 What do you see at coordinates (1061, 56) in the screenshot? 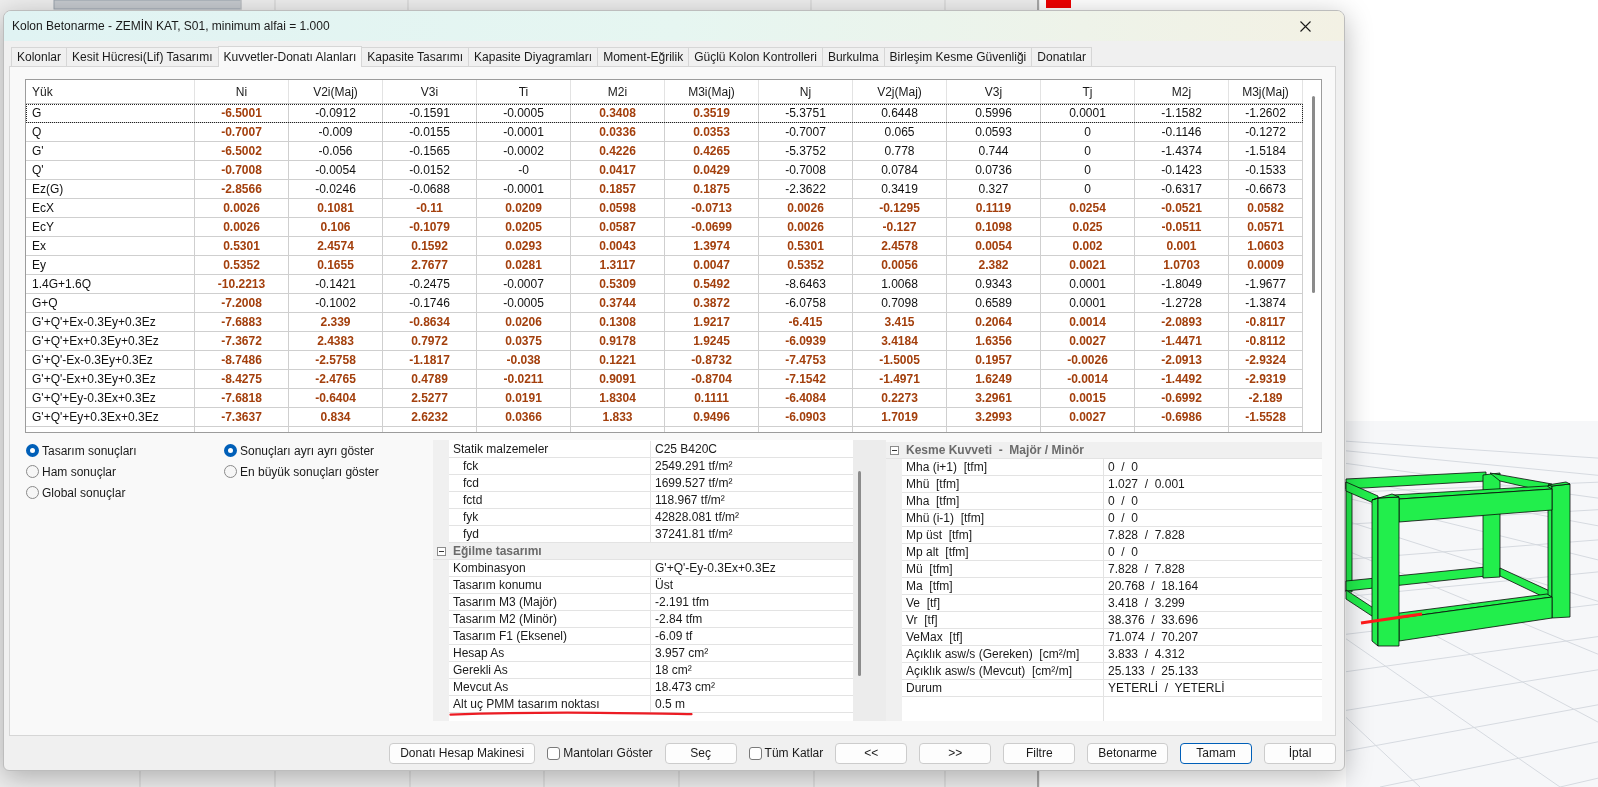
I see `tab: Donatılar` at bounding box center [1061, 56].